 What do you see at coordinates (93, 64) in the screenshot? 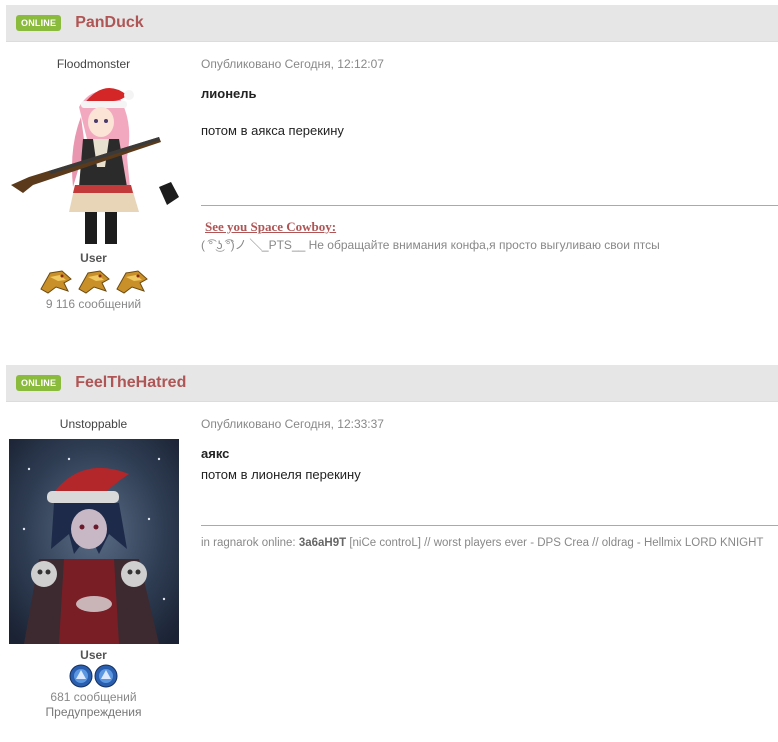
I see `user-title: Floodmonster` at bounding box center [93, 64].